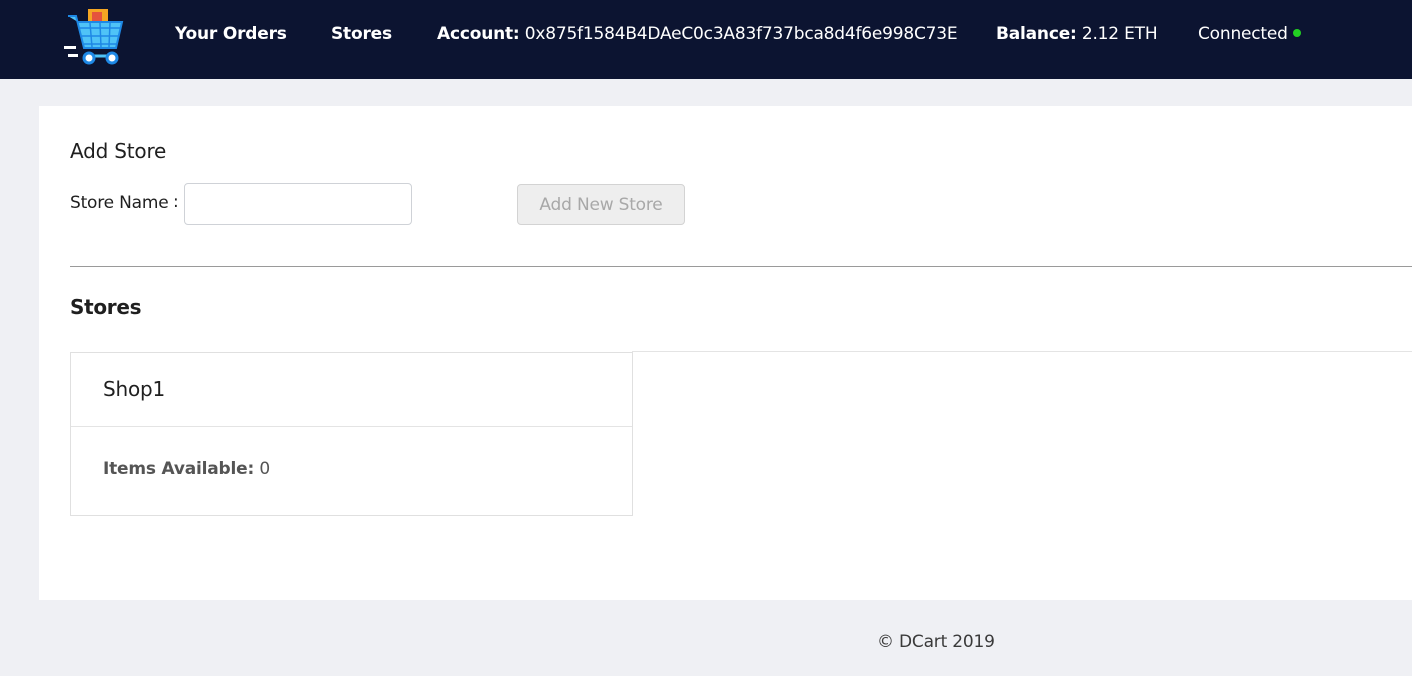 Image resolution: width=1412 pixels, height=676 pixels. Describe the element at coordinates (1119, 34) in the screenshot. I see `balance-value: 2.12 ETH` at that location.